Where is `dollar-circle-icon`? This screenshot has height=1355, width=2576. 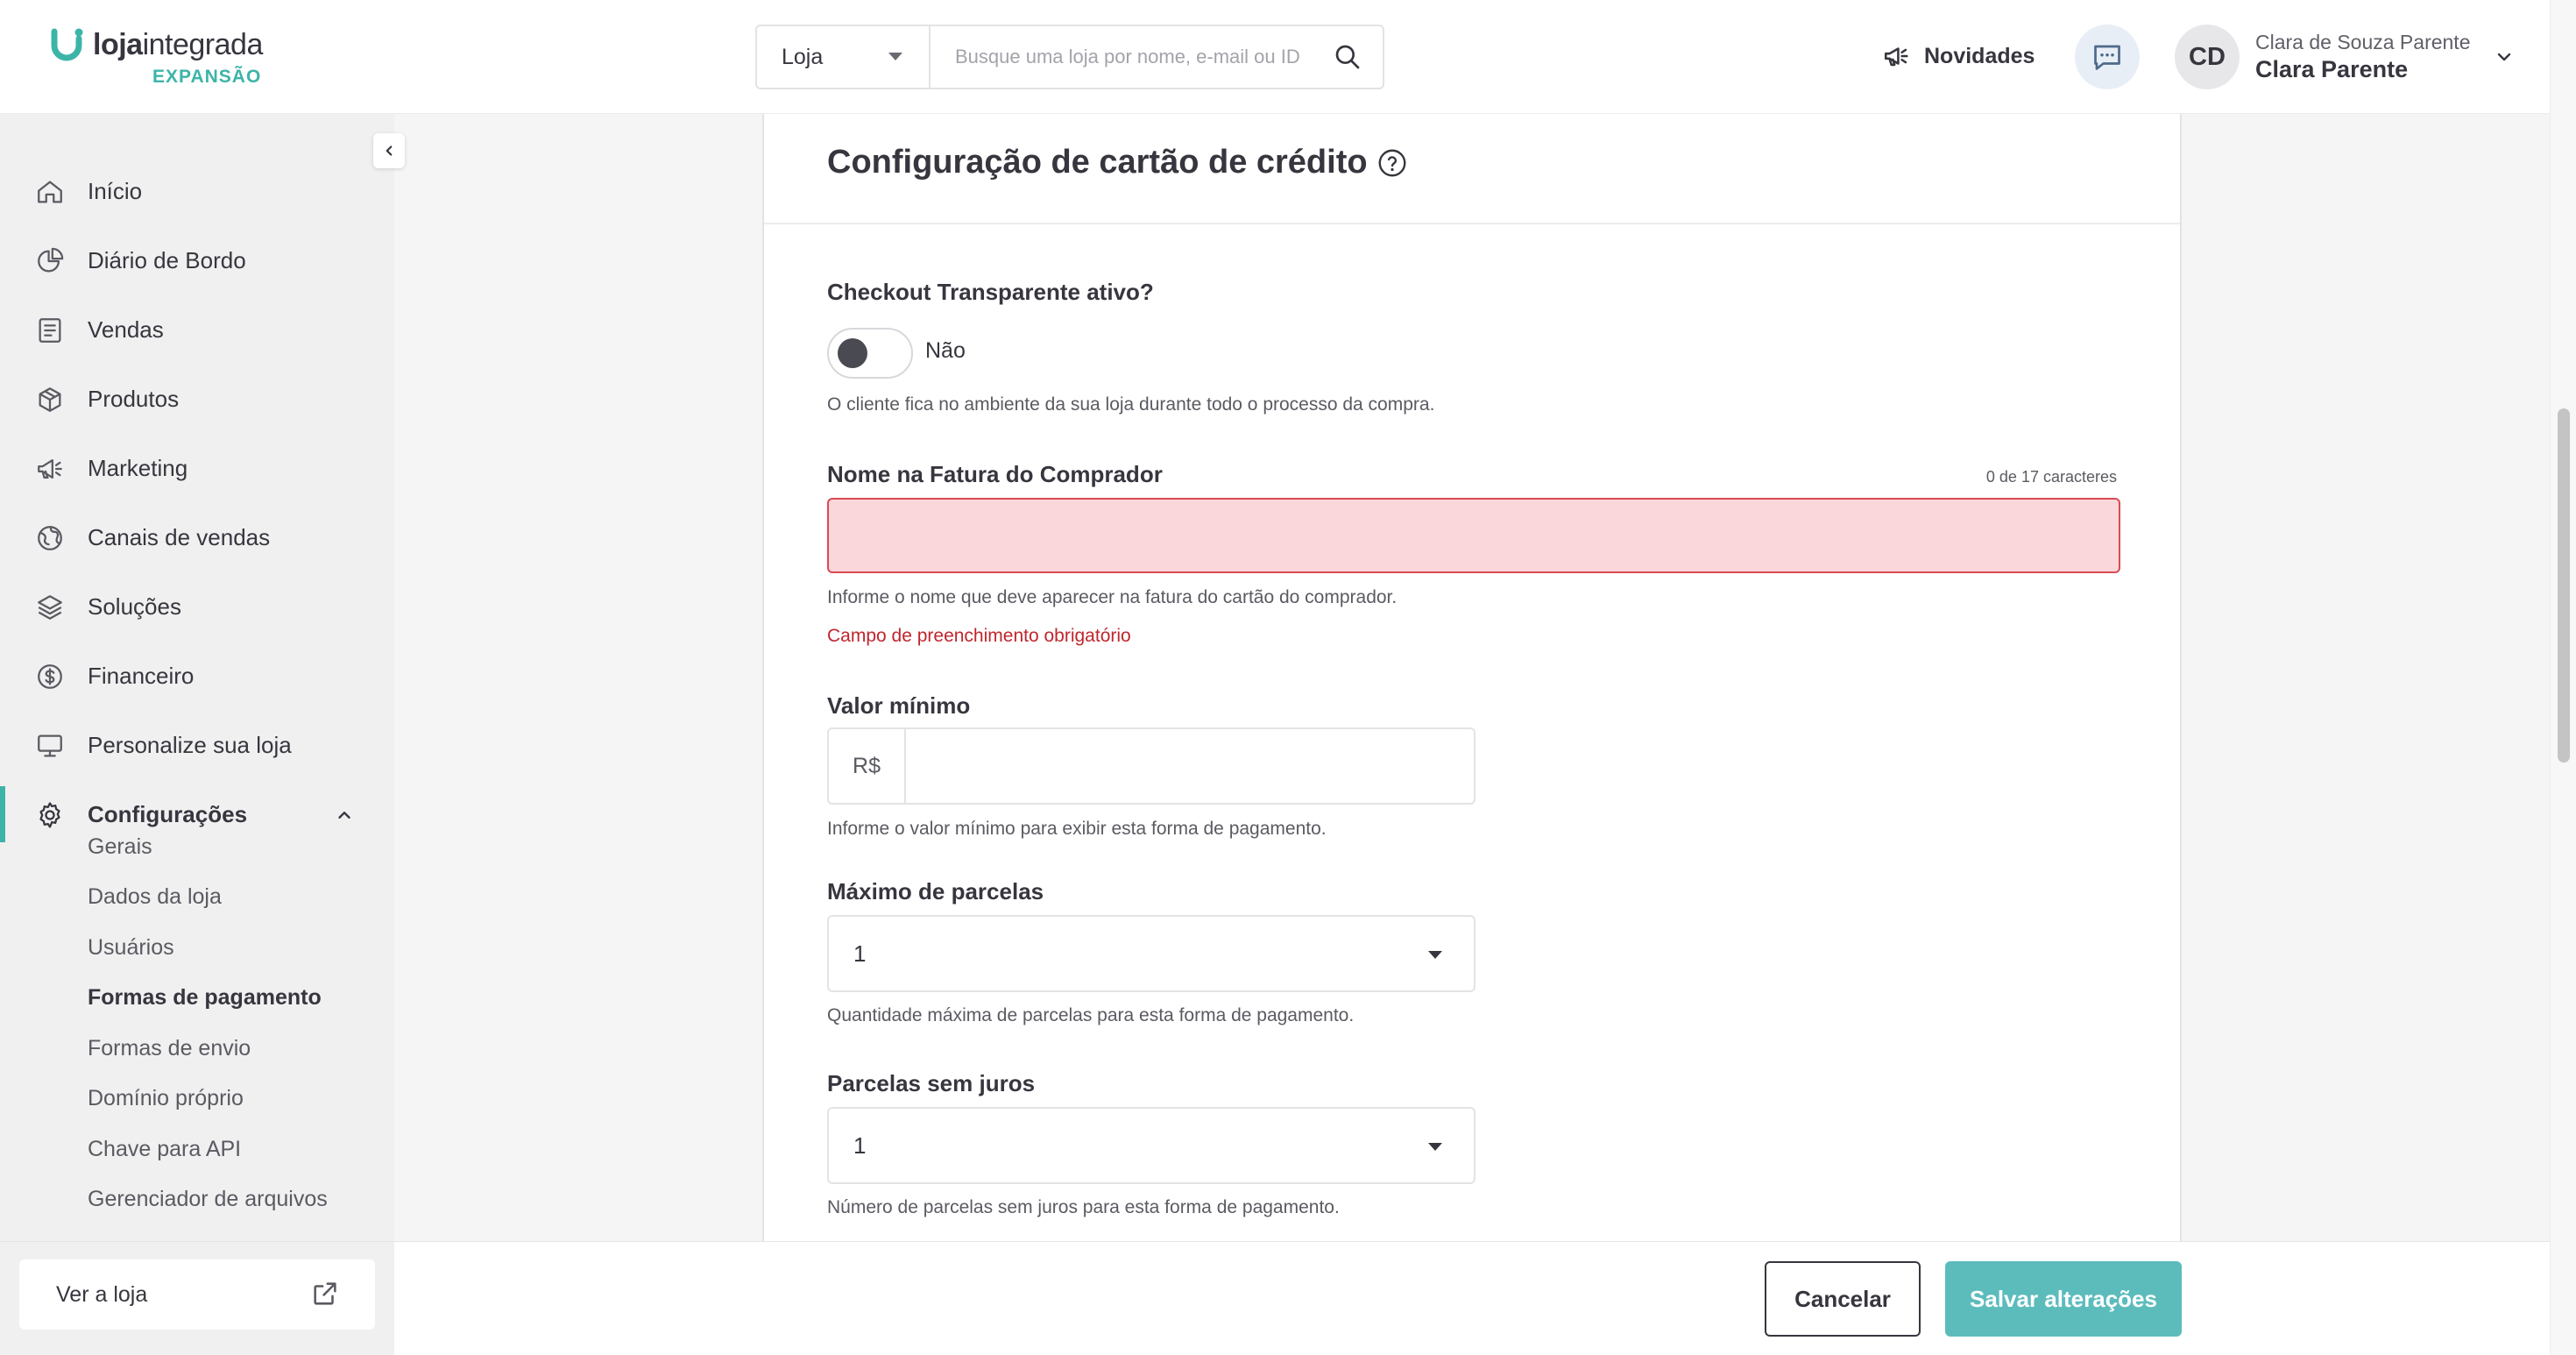
dollar-circle-icon is located at coordinates (50, 676).